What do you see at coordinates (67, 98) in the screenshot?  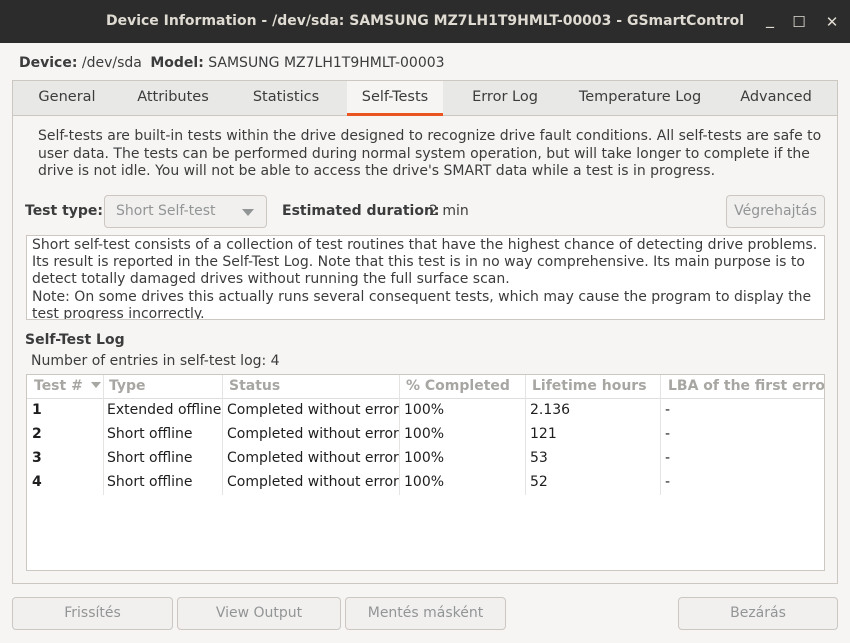 I see `tab-general: General` at bounding box center [67, 98].